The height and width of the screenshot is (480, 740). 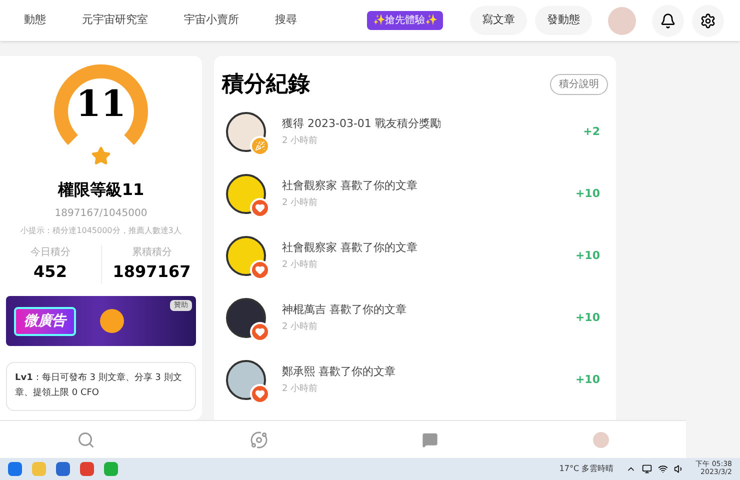 I want to click on points-help-button: 積分說明, so click(x=579, y=84).